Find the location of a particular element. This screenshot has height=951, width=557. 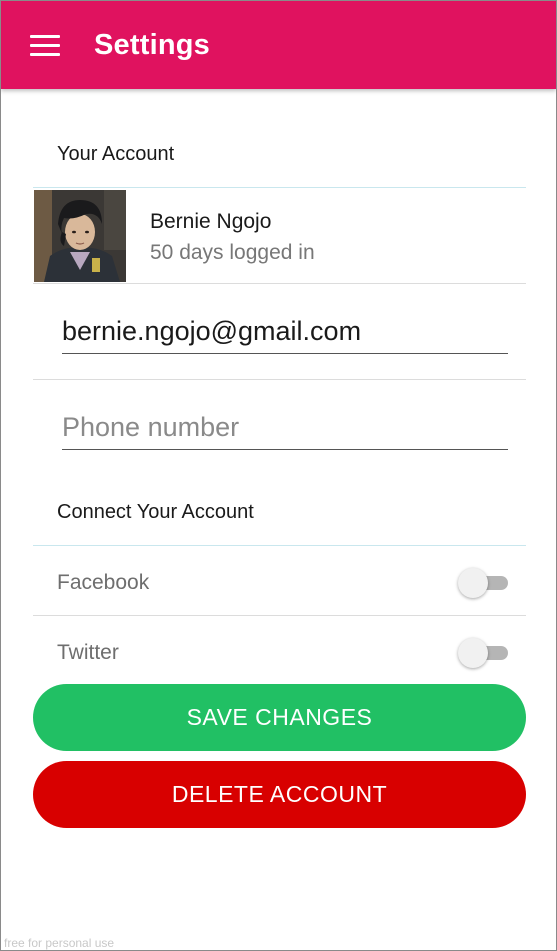

facebook-toggle is located at coordinates (484, 582).